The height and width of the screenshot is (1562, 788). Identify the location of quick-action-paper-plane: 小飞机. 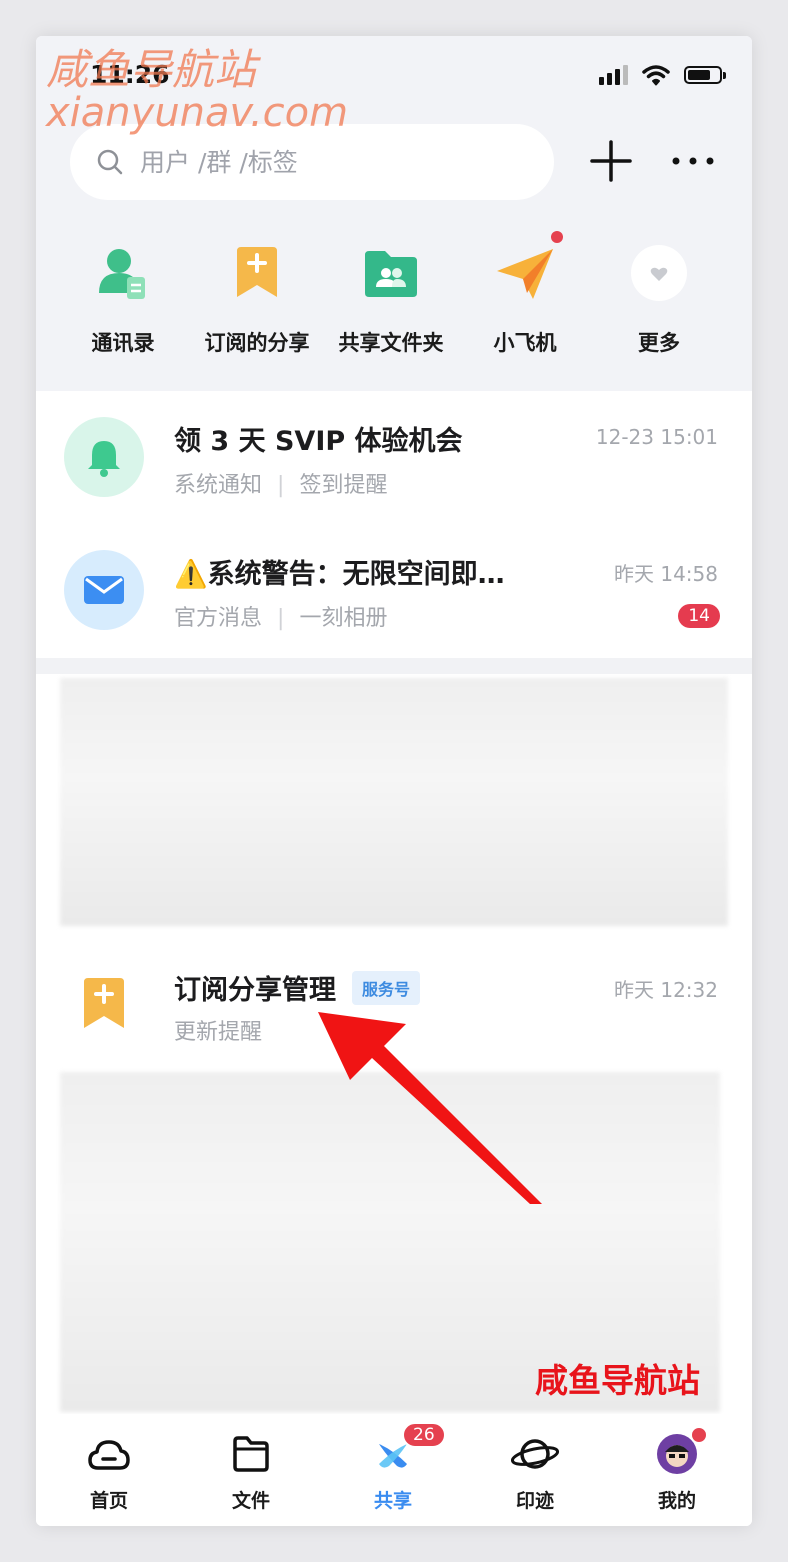
(525, 294).